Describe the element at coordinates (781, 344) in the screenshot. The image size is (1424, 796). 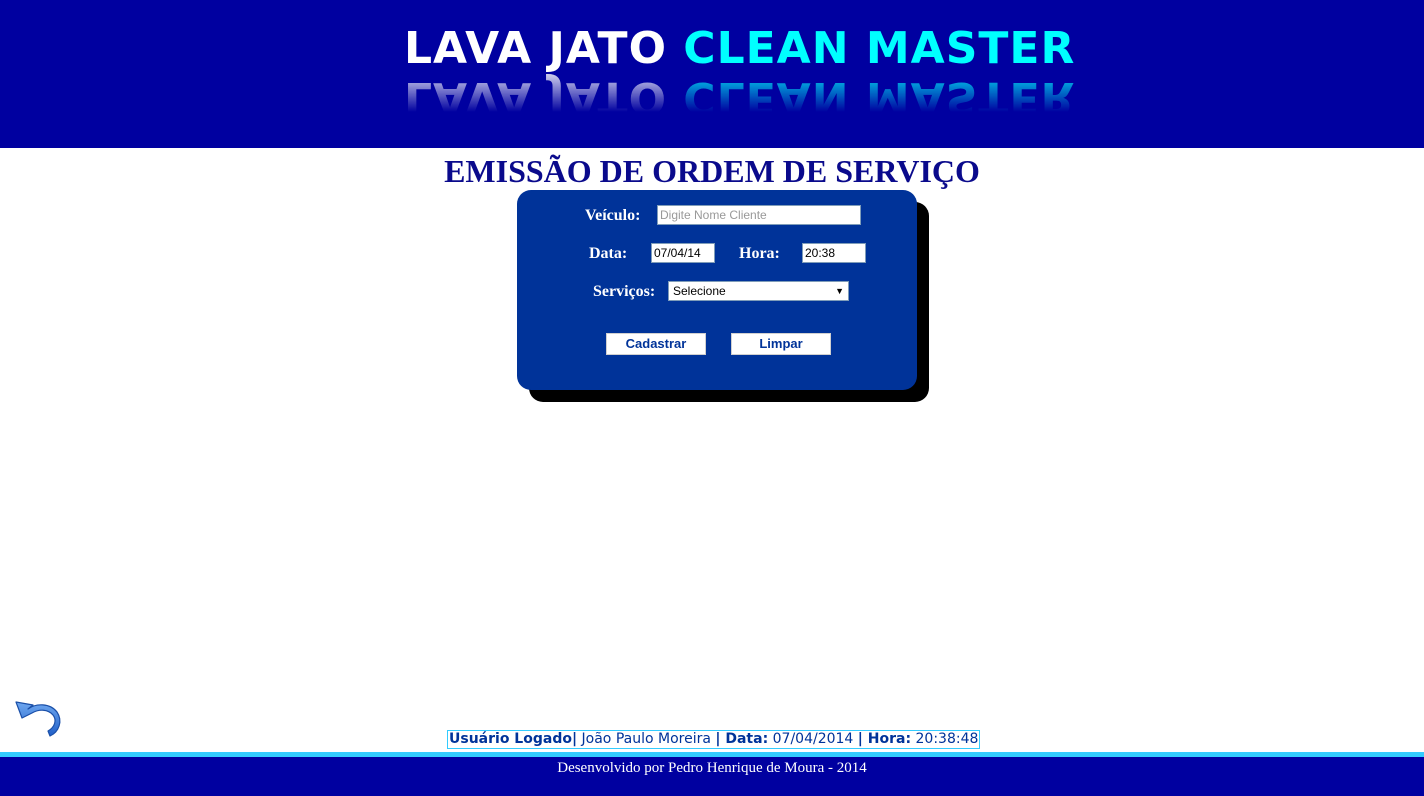
I see `limpar-button: Limpar` at that location.